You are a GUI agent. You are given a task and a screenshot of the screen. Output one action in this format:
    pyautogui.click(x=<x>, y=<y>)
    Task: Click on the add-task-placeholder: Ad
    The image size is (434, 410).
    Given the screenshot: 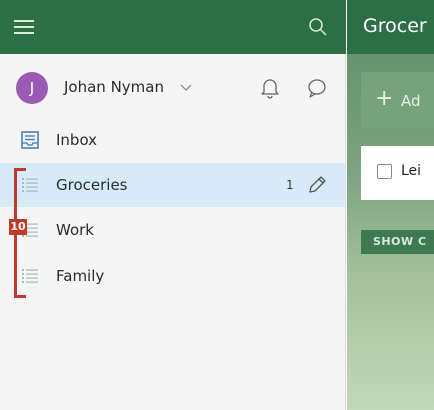 What is the action you would take?
    pyautogui.click(x=411, y=101)
    